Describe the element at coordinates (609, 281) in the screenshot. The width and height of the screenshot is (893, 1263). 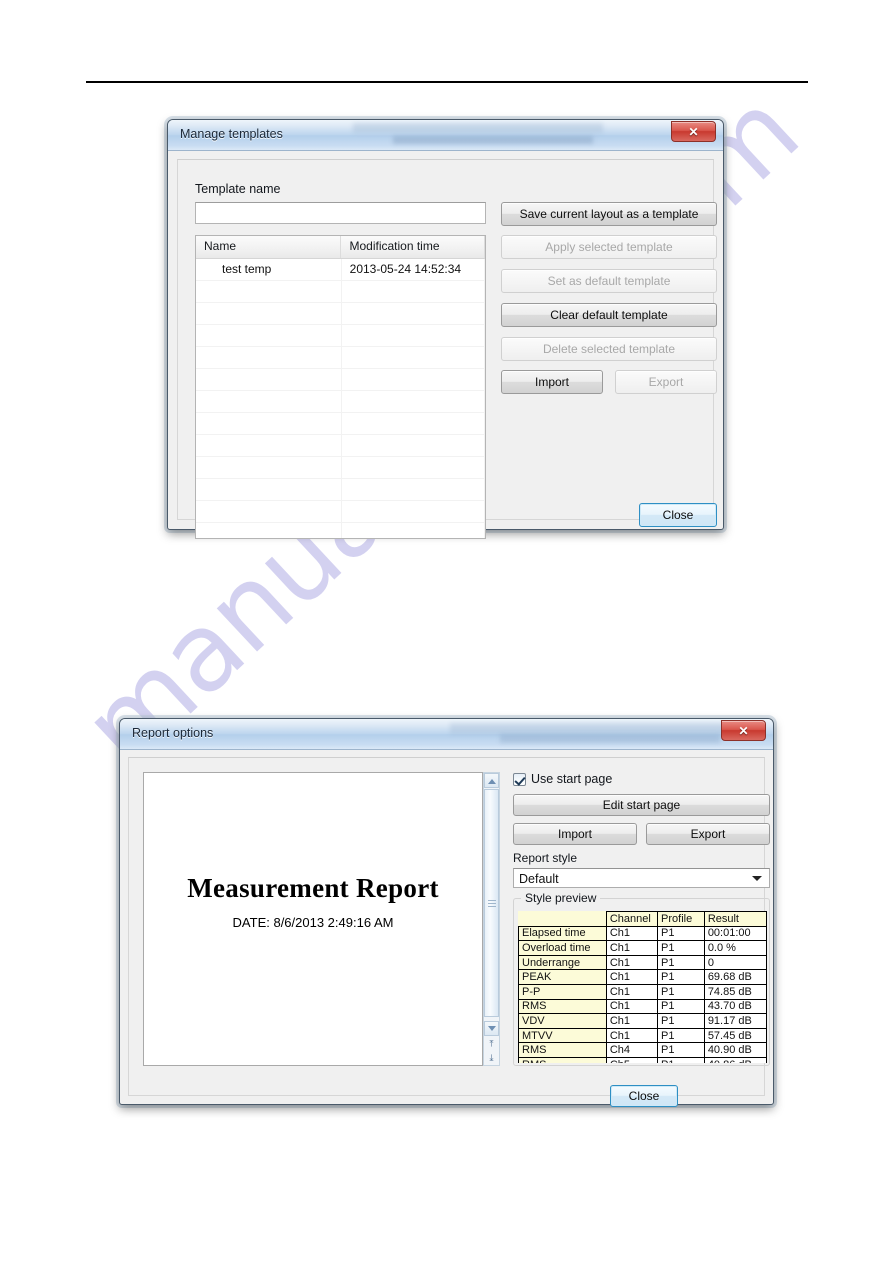
I see `set-as-default-template-button: Set as default template` at that location.